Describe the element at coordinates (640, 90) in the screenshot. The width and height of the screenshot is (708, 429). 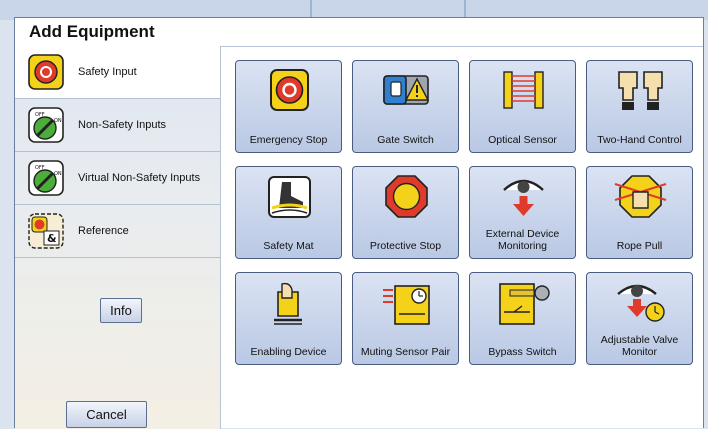
I see `two-hand-control-icon` at that location.